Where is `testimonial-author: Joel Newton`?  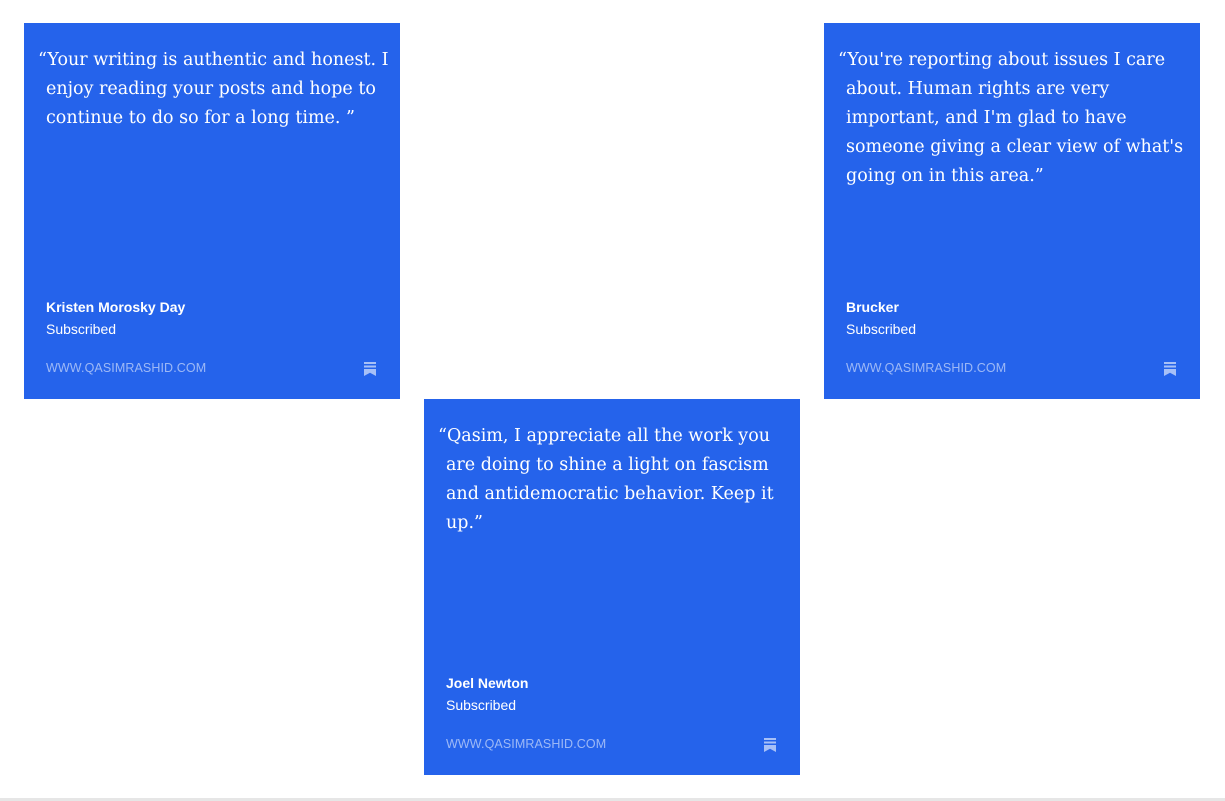 testimonial-author: Joel Newton is located at coordinates (487, 683).